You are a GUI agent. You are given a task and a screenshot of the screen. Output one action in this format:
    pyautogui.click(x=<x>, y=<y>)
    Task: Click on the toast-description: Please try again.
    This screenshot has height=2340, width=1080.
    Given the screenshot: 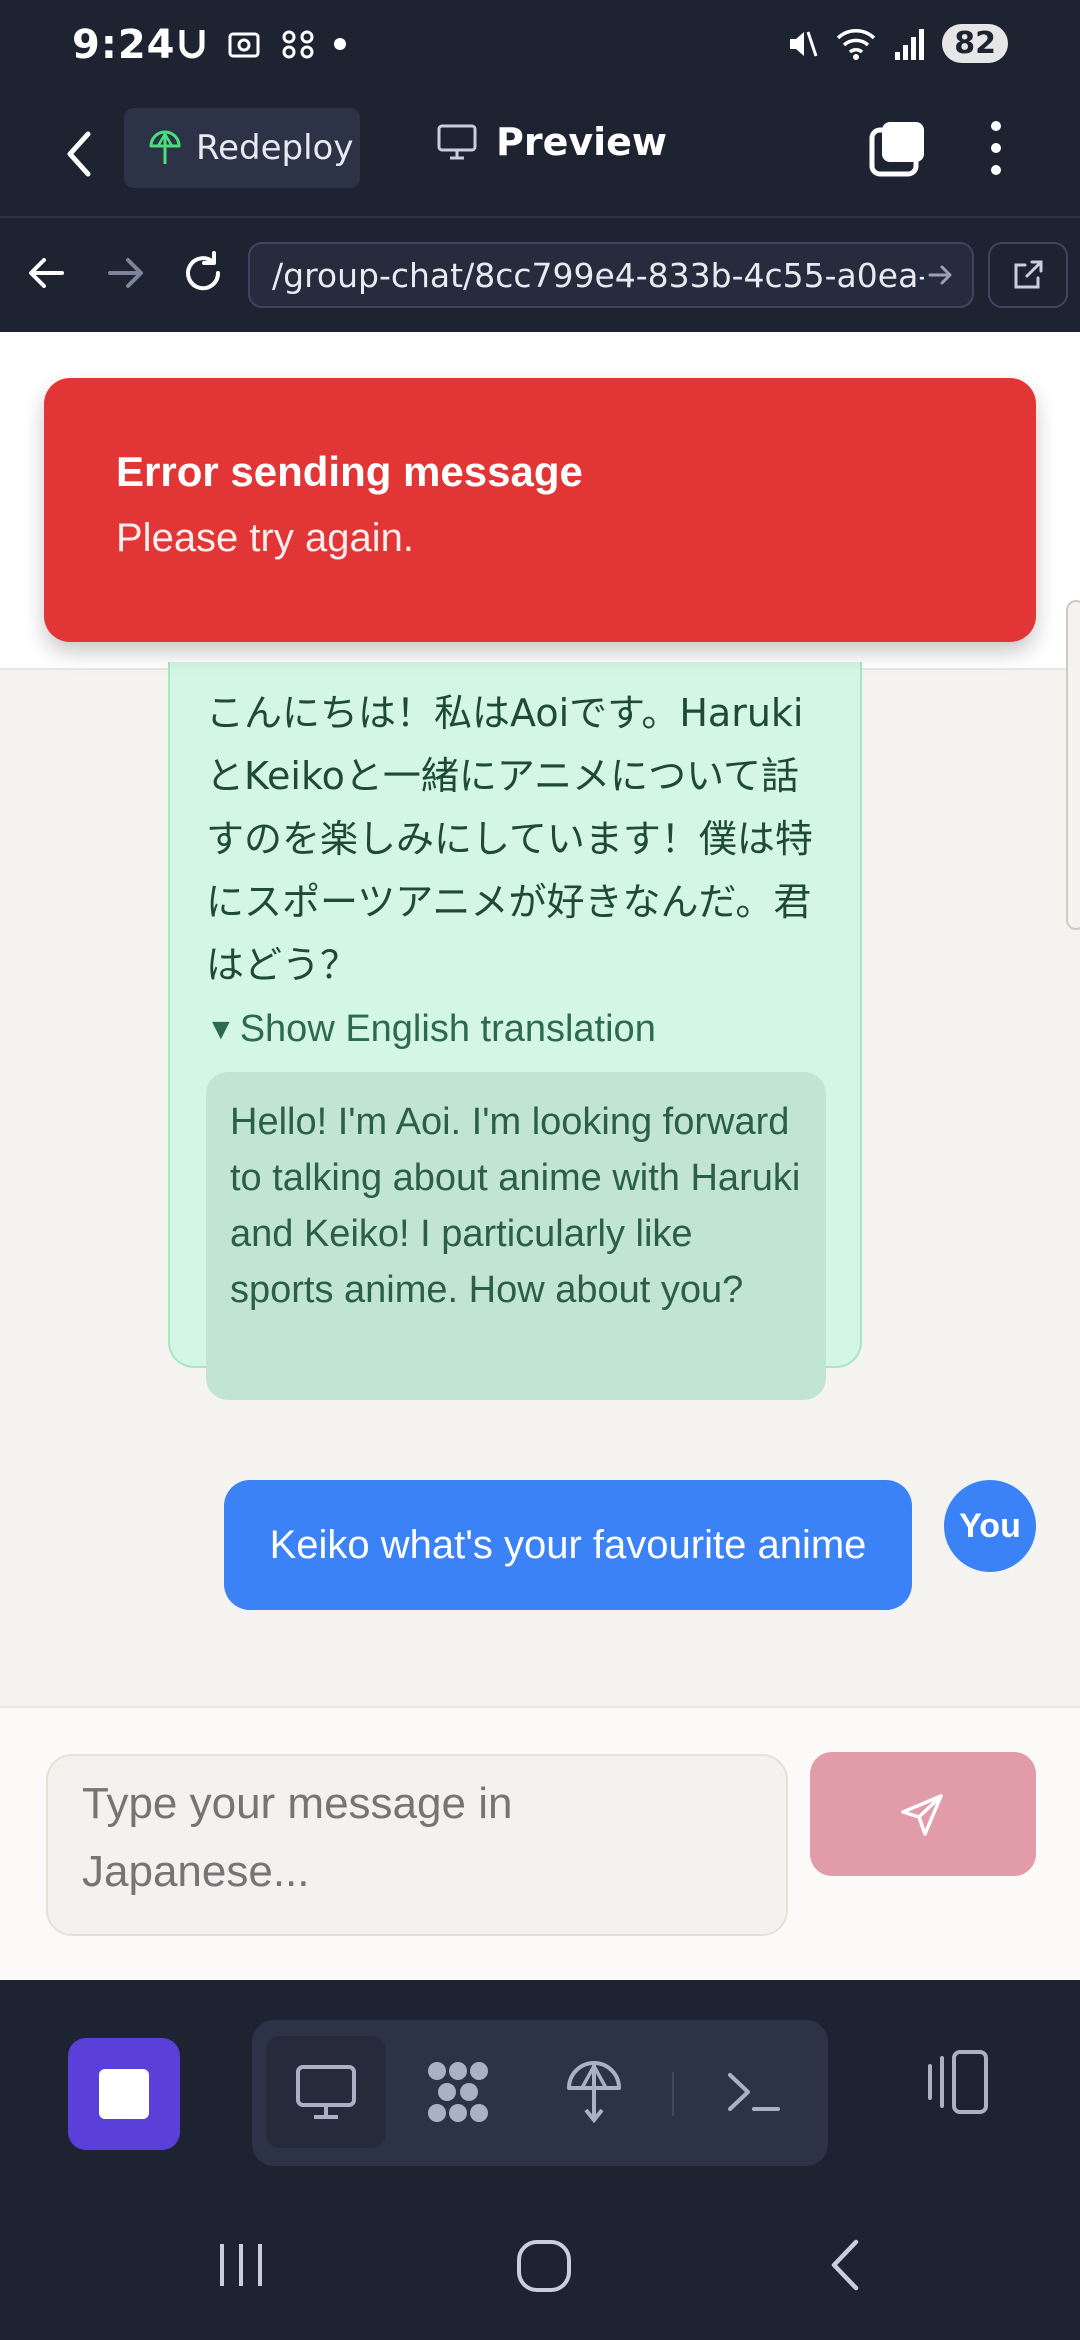 What is the action you would take?
    pyautogui.click(x=265, y=538)
    